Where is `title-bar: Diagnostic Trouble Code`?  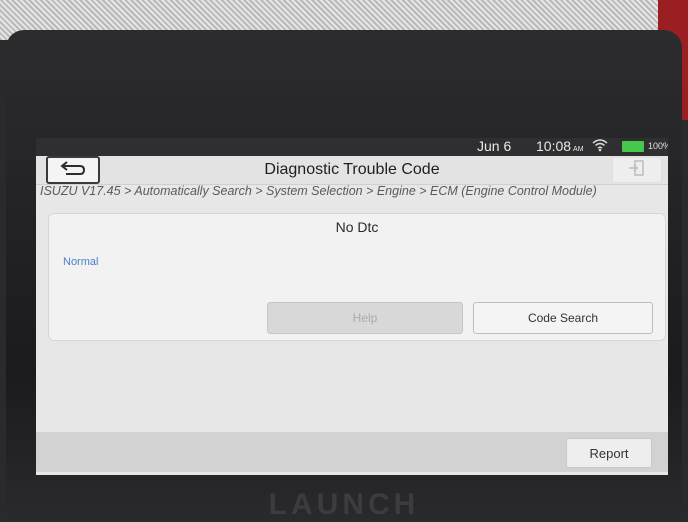
title-bar: Diagnostic Trouble Code is located at coordinates (352, 170).